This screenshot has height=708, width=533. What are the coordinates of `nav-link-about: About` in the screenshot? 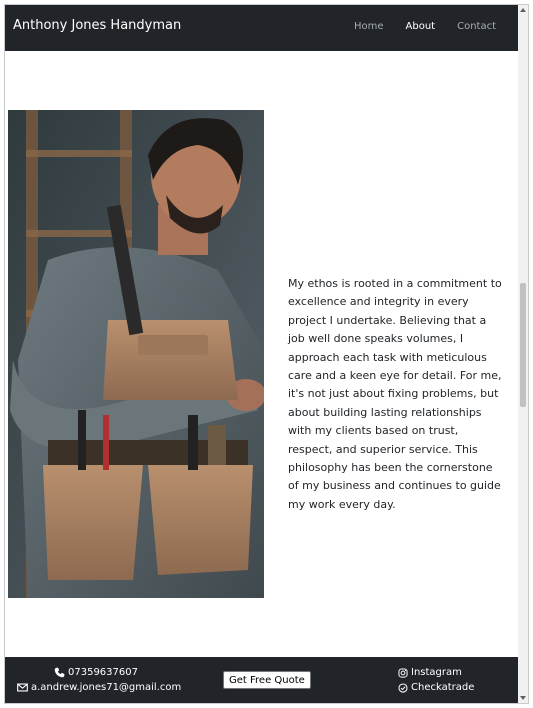 It's located at (421, 26).